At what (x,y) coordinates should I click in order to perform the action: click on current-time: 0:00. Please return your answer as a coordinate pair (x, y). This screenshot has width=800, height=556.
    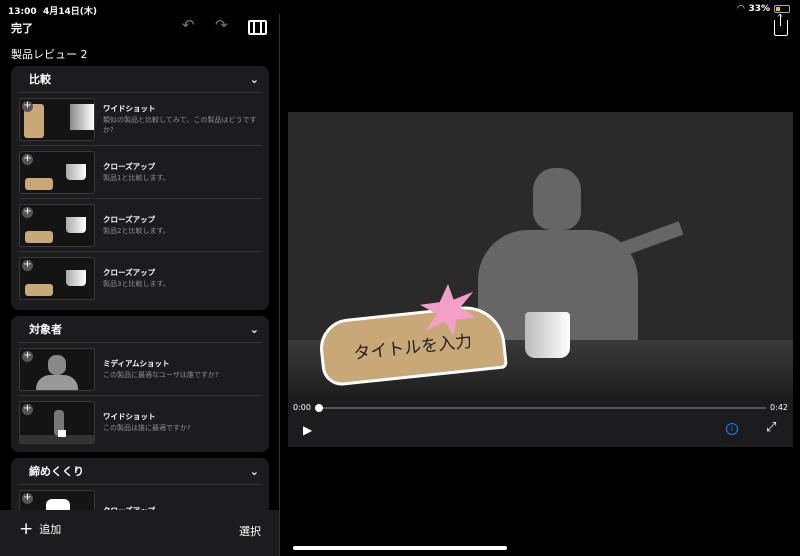
    Looking at the image, I should click on (302, 407).